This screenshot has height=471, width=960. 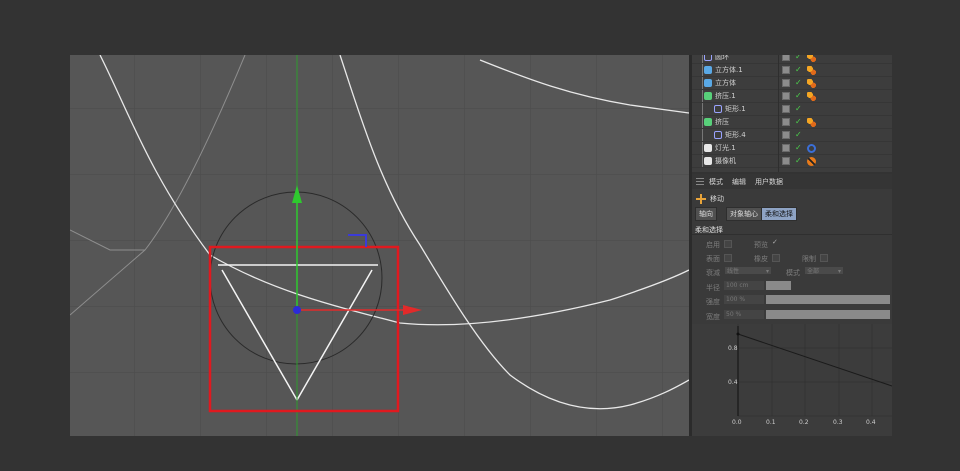 What do you see at coordinates (716, 182) in the screenshot?
I see `menu-mode: 模式` at bounding box center [716, 182].